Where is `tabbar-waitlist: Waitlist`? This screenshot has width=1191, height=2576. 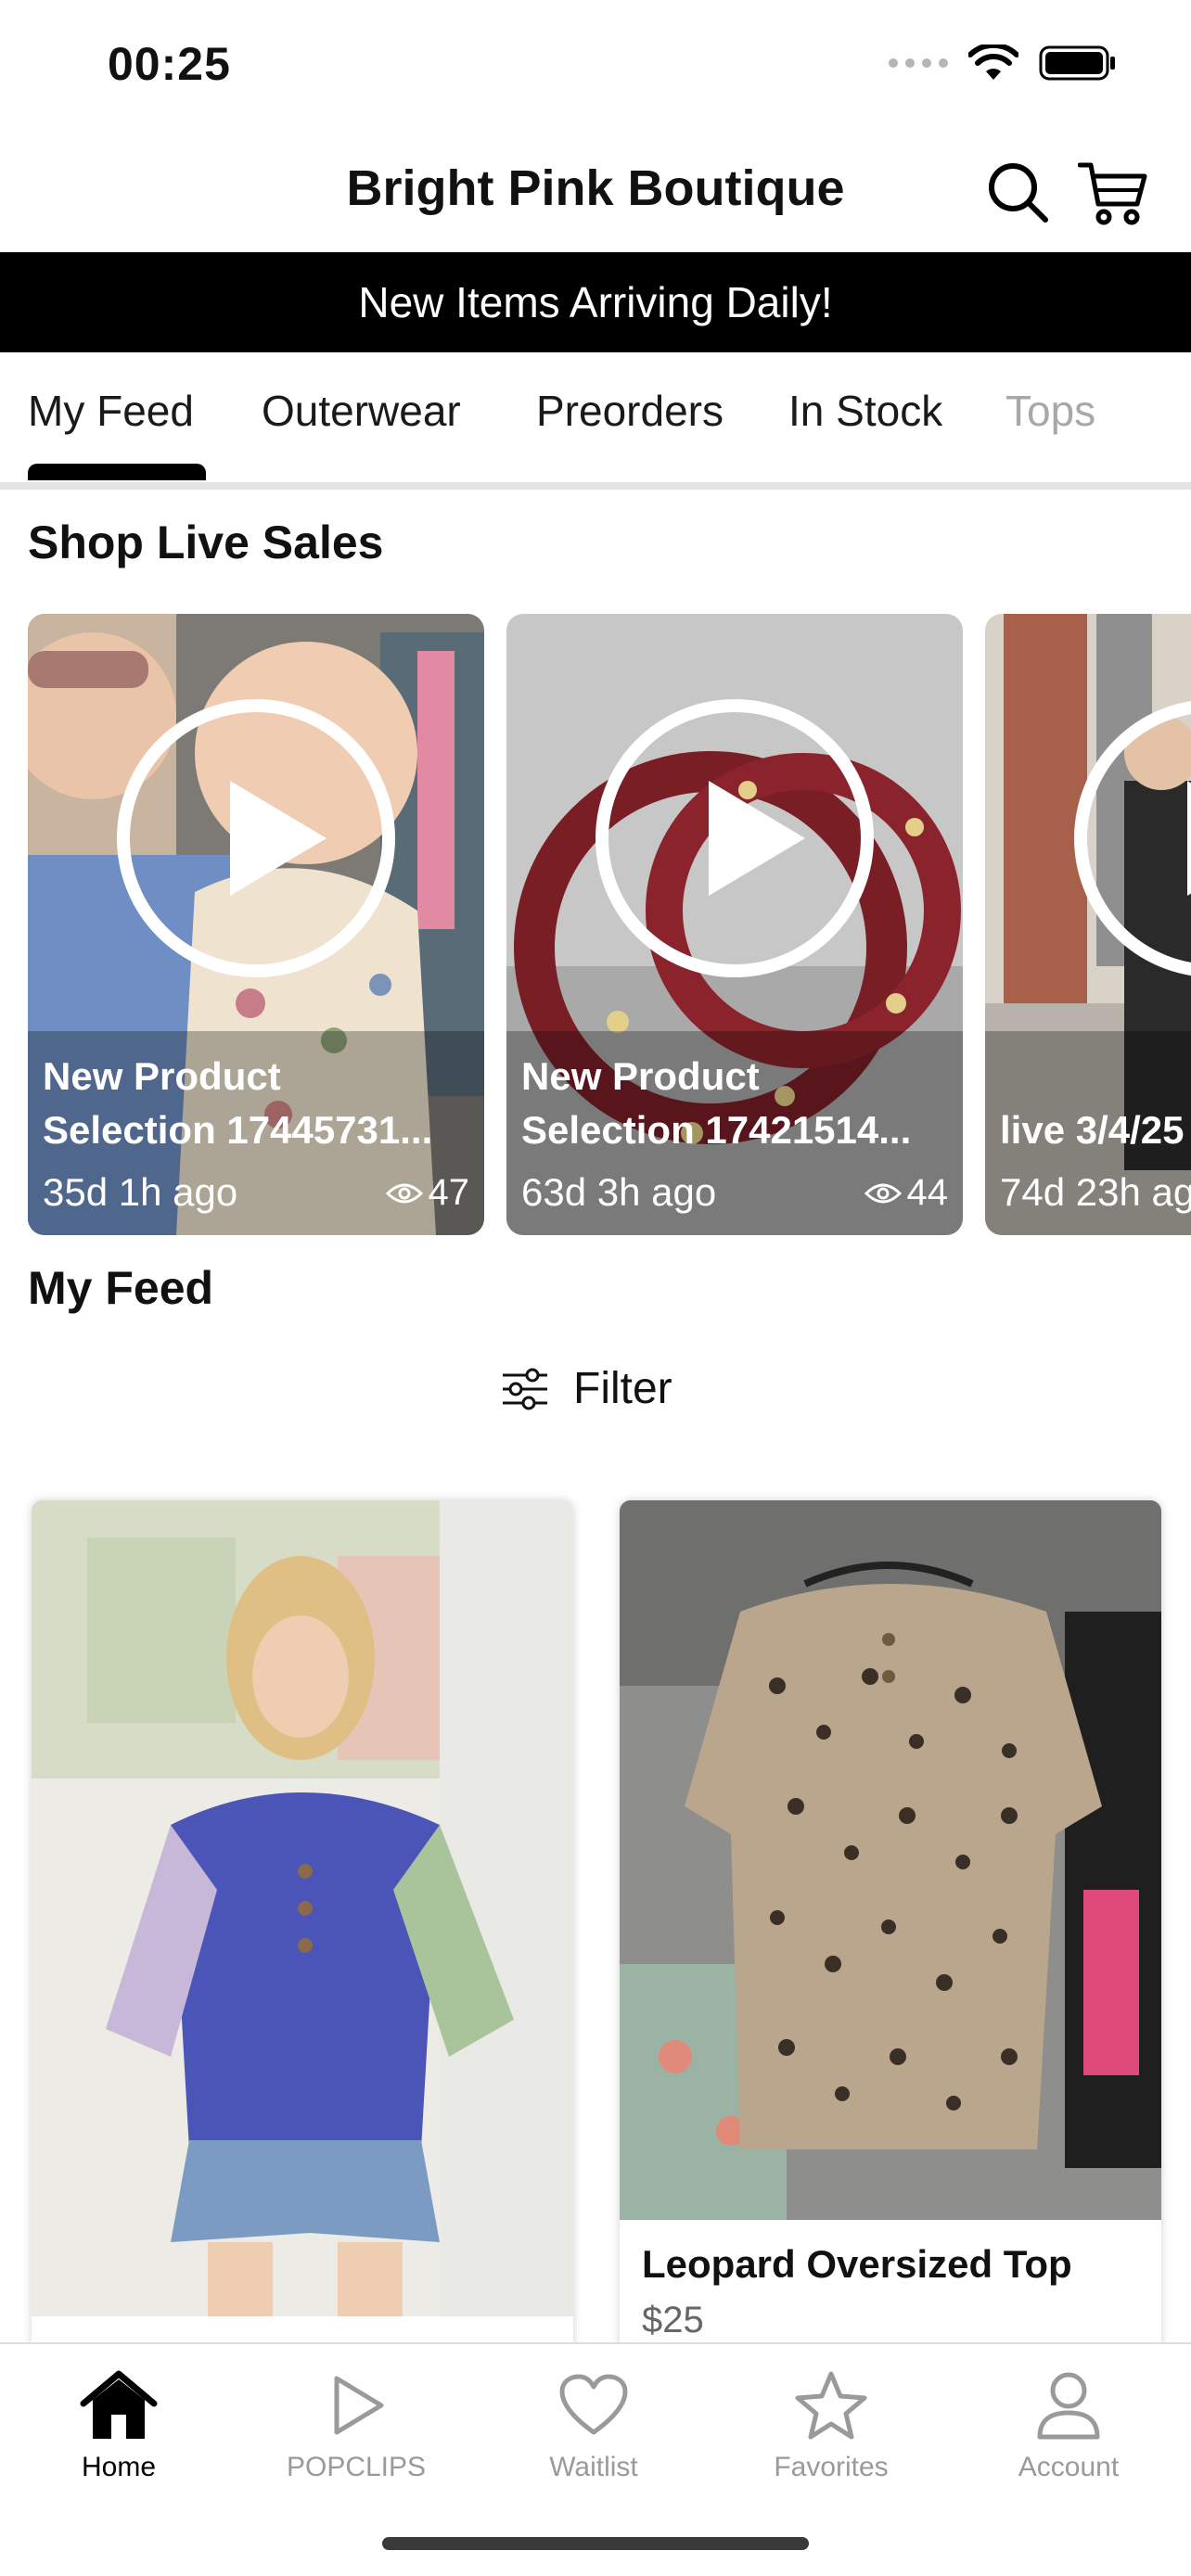
tabbar-waitlist: Waitlist is located at coordinates (593, 2423).